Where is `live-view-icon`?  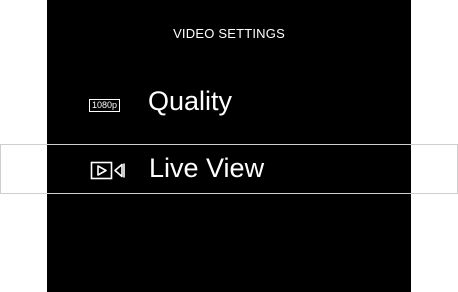 live-view-icon is located at coordinates (112, 173).